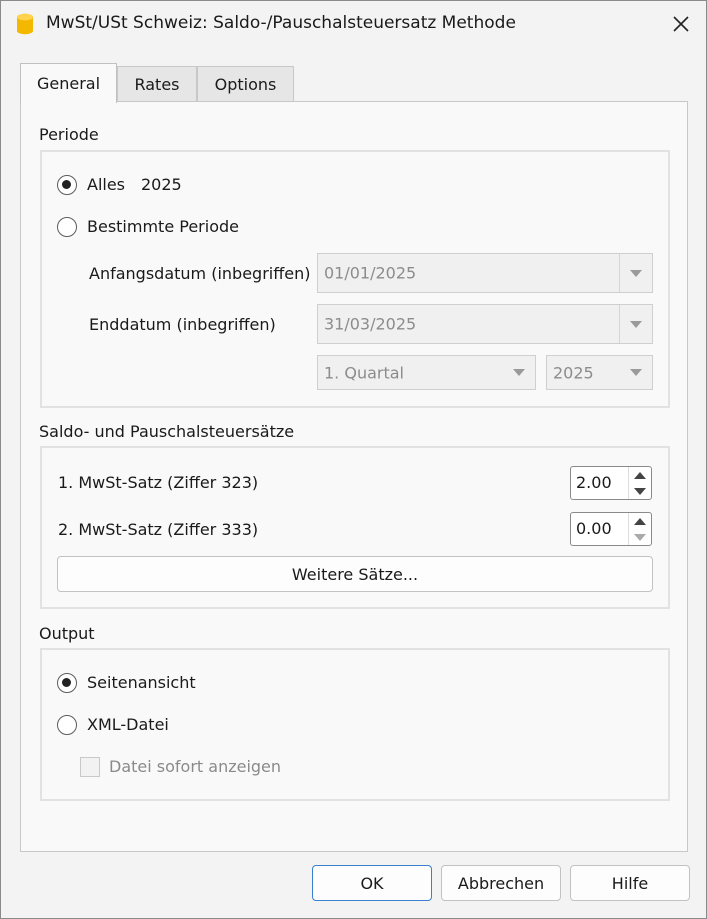  I want to click on tab-rates: Rates, so click(157, 83).